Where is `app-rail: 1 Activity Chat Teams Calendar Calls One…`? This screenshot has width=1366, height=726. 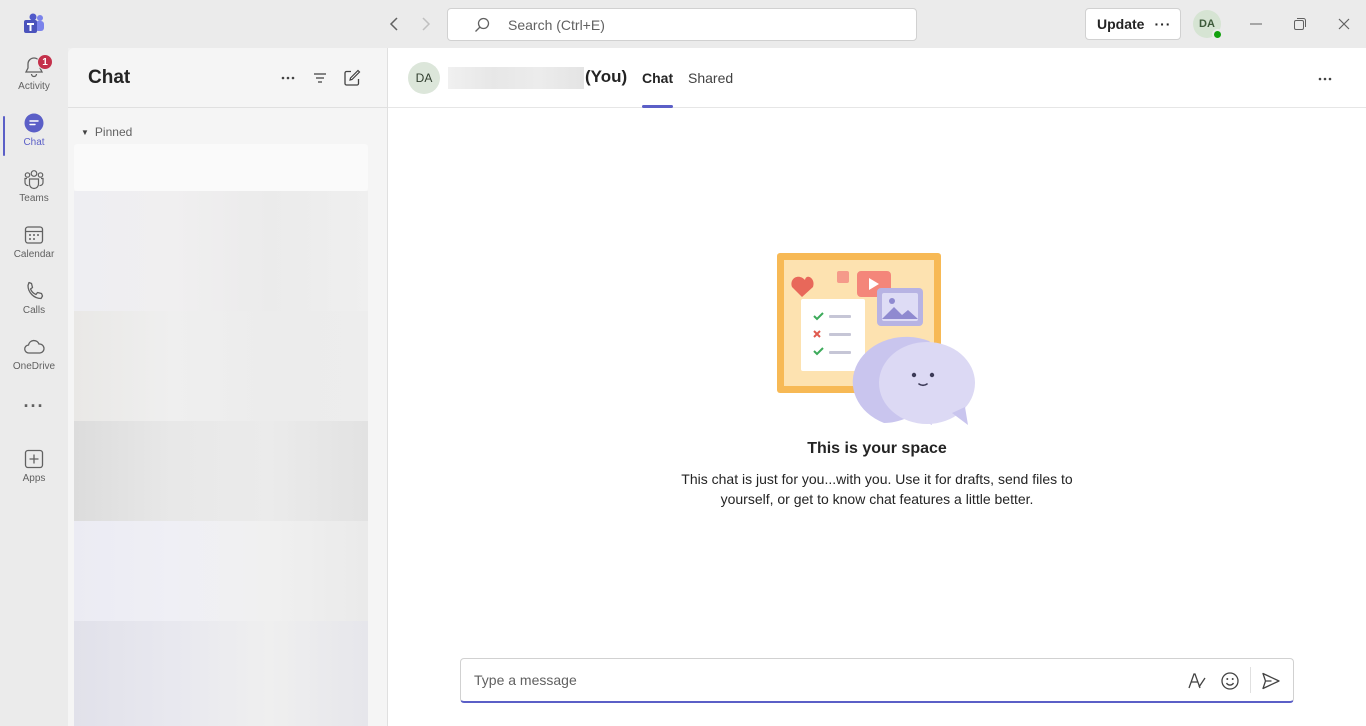 app-rail: 1 Activity Chat Teams Calendar Calls One… is located at coordinates (34, 387).